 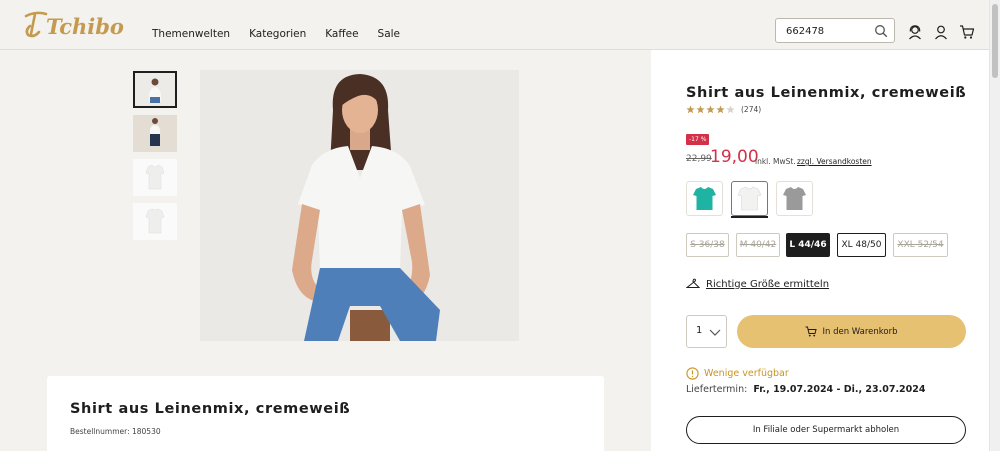 I want to click on availability-text: Wenige verfügbar, so click(x=746, y=373).